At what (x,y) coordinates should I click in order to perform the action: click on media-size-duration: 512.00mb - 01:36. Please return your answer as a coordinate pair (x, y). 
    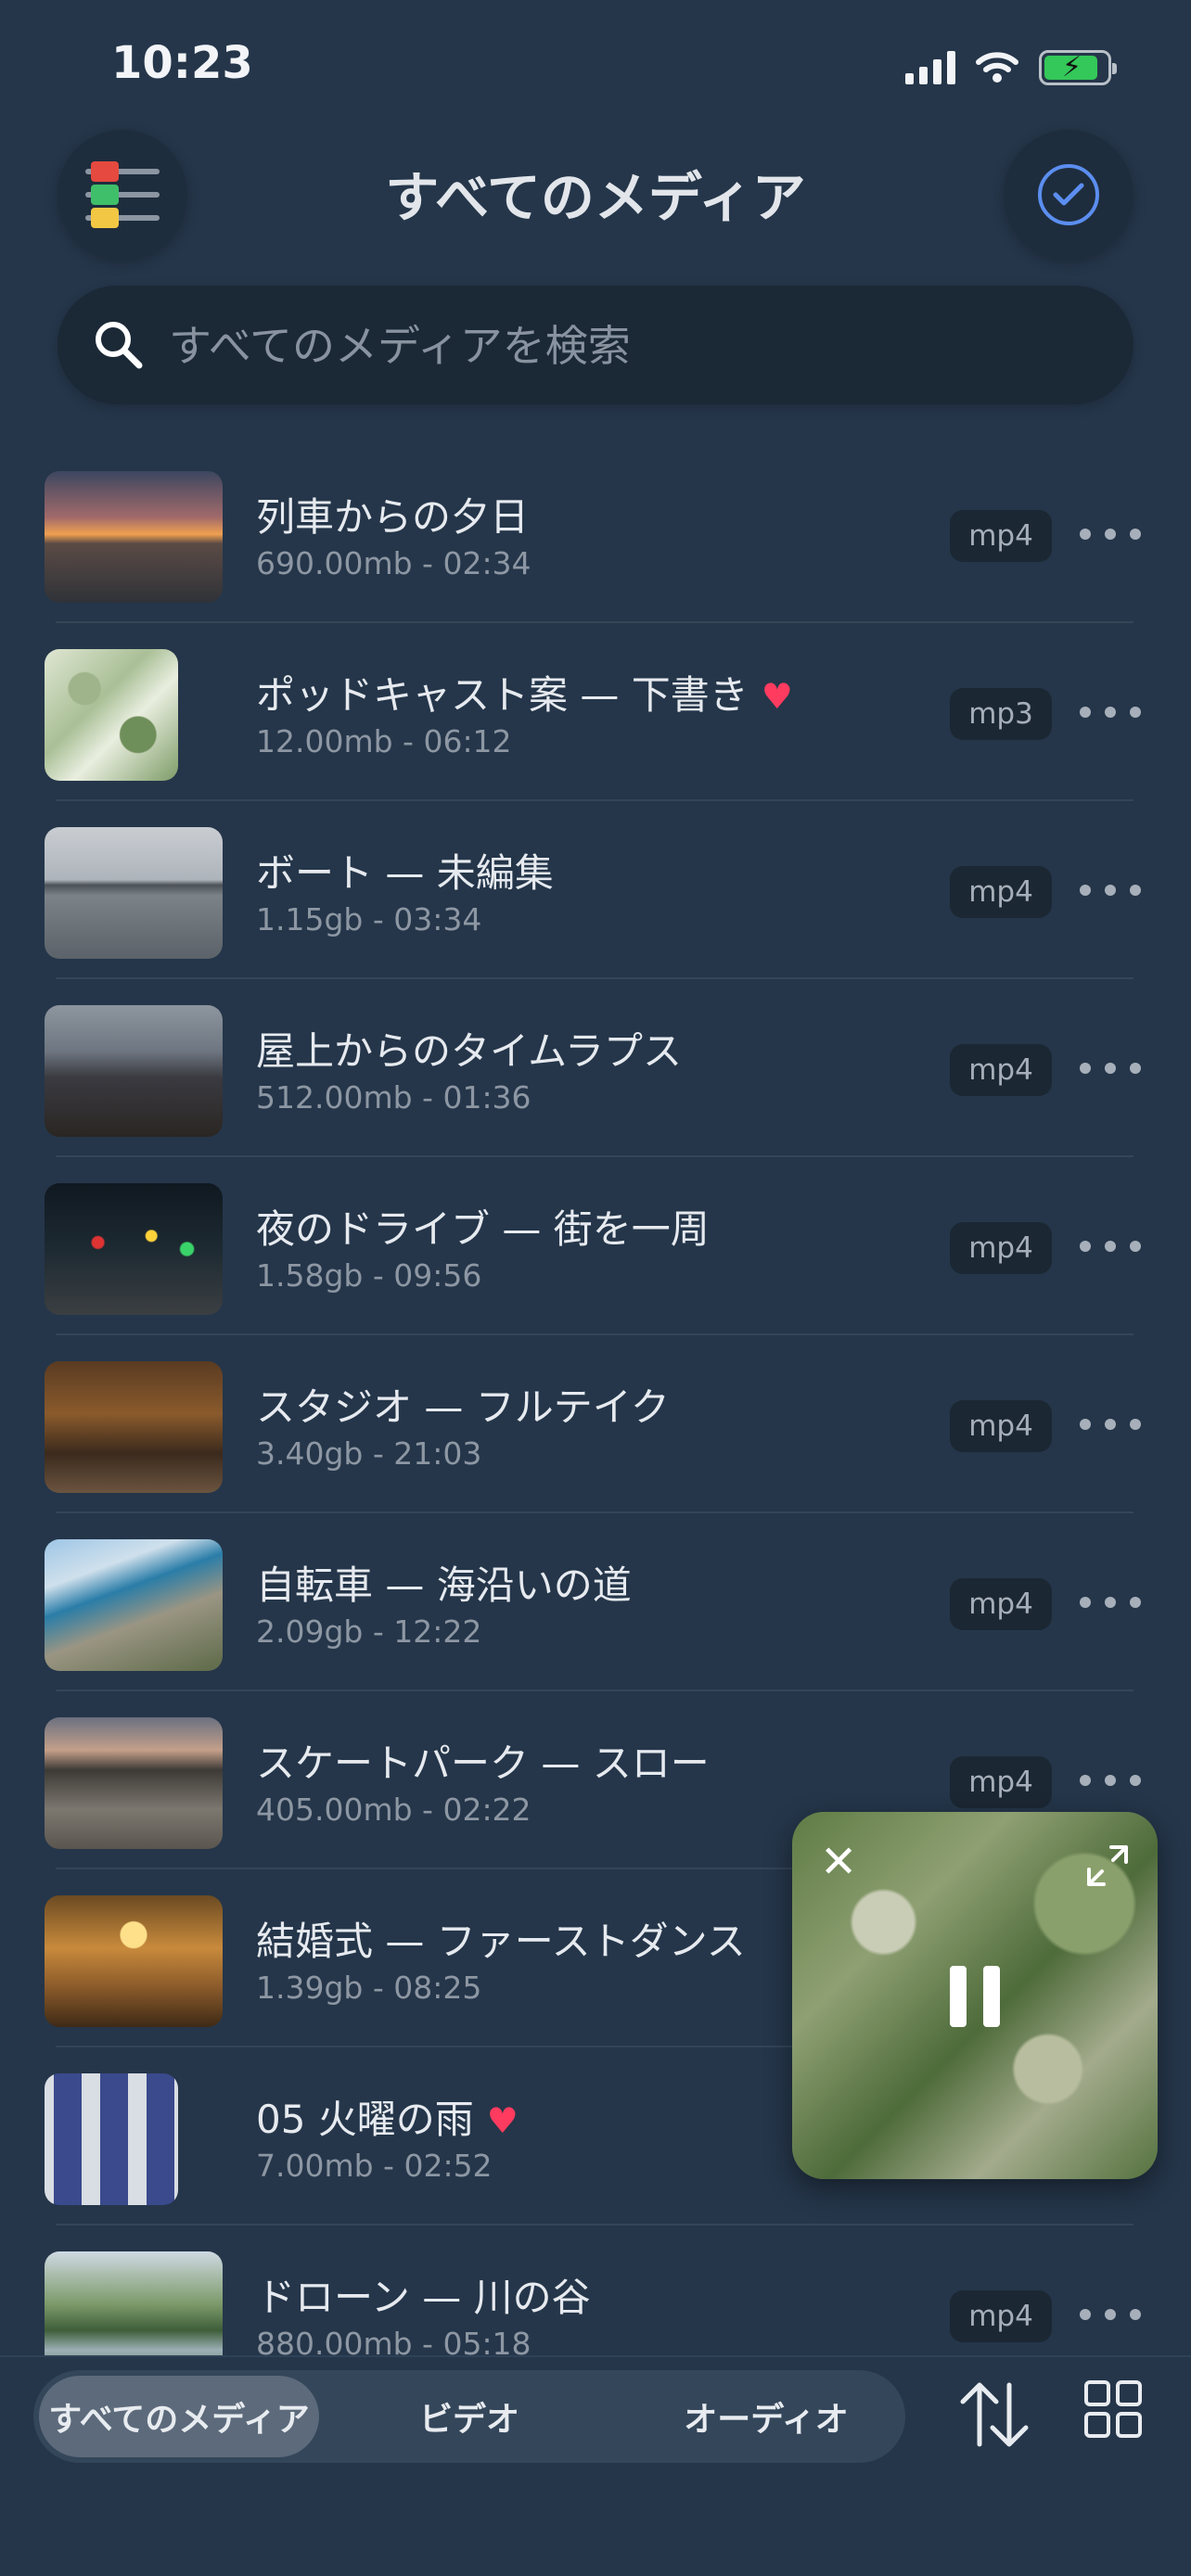
    Looking at the image, I should click on (393, 1097).